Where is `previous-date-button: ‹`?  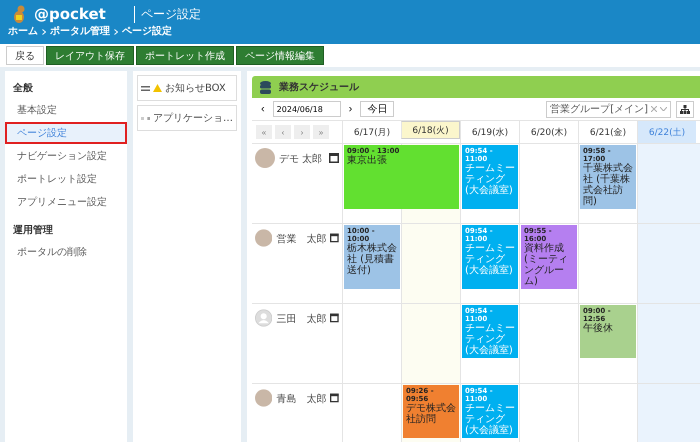 previous-date-button: ‹ is located at coordinates (263, 109).